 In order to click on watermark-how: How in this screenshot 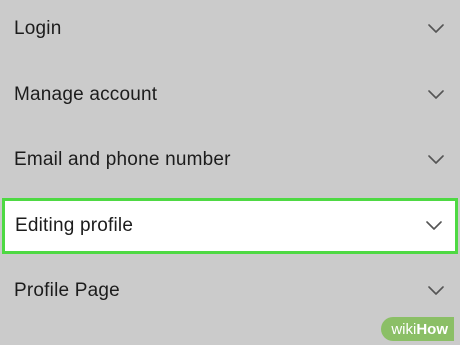, I will do `click(432, 329)`.